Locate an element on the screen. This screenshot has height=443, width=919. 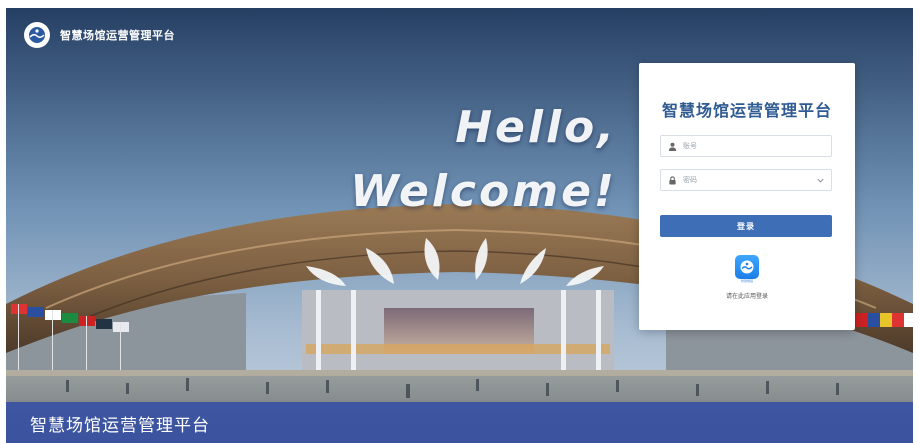
account-input is located at coordinates (745, 146).